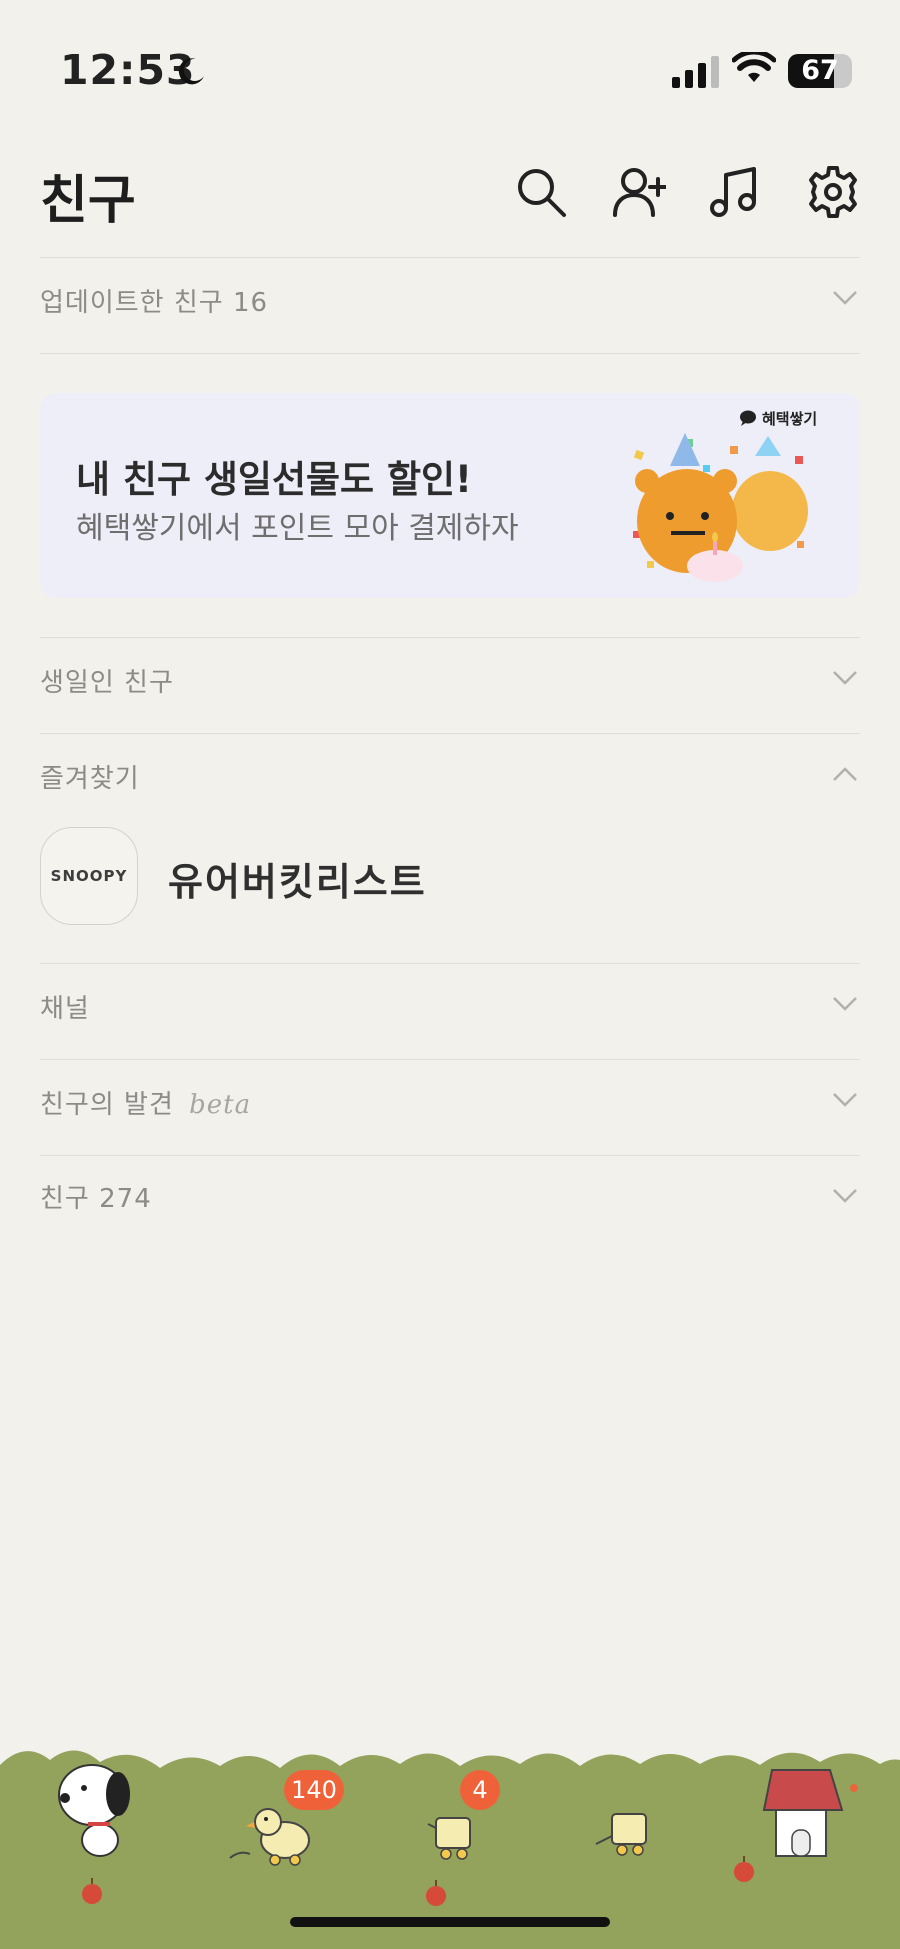 The width and height of the screenshot is (900, 1949). I want to click on updated-friends-label: 업데이트한 친구 16, so click(154, 303).